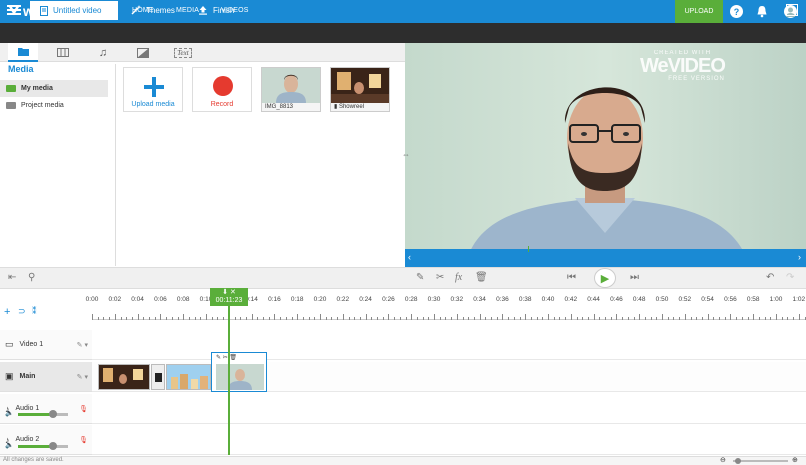 The height and width of the screenshot is (465, 806). I want to click on hamburger-icon, so click(14, 10).